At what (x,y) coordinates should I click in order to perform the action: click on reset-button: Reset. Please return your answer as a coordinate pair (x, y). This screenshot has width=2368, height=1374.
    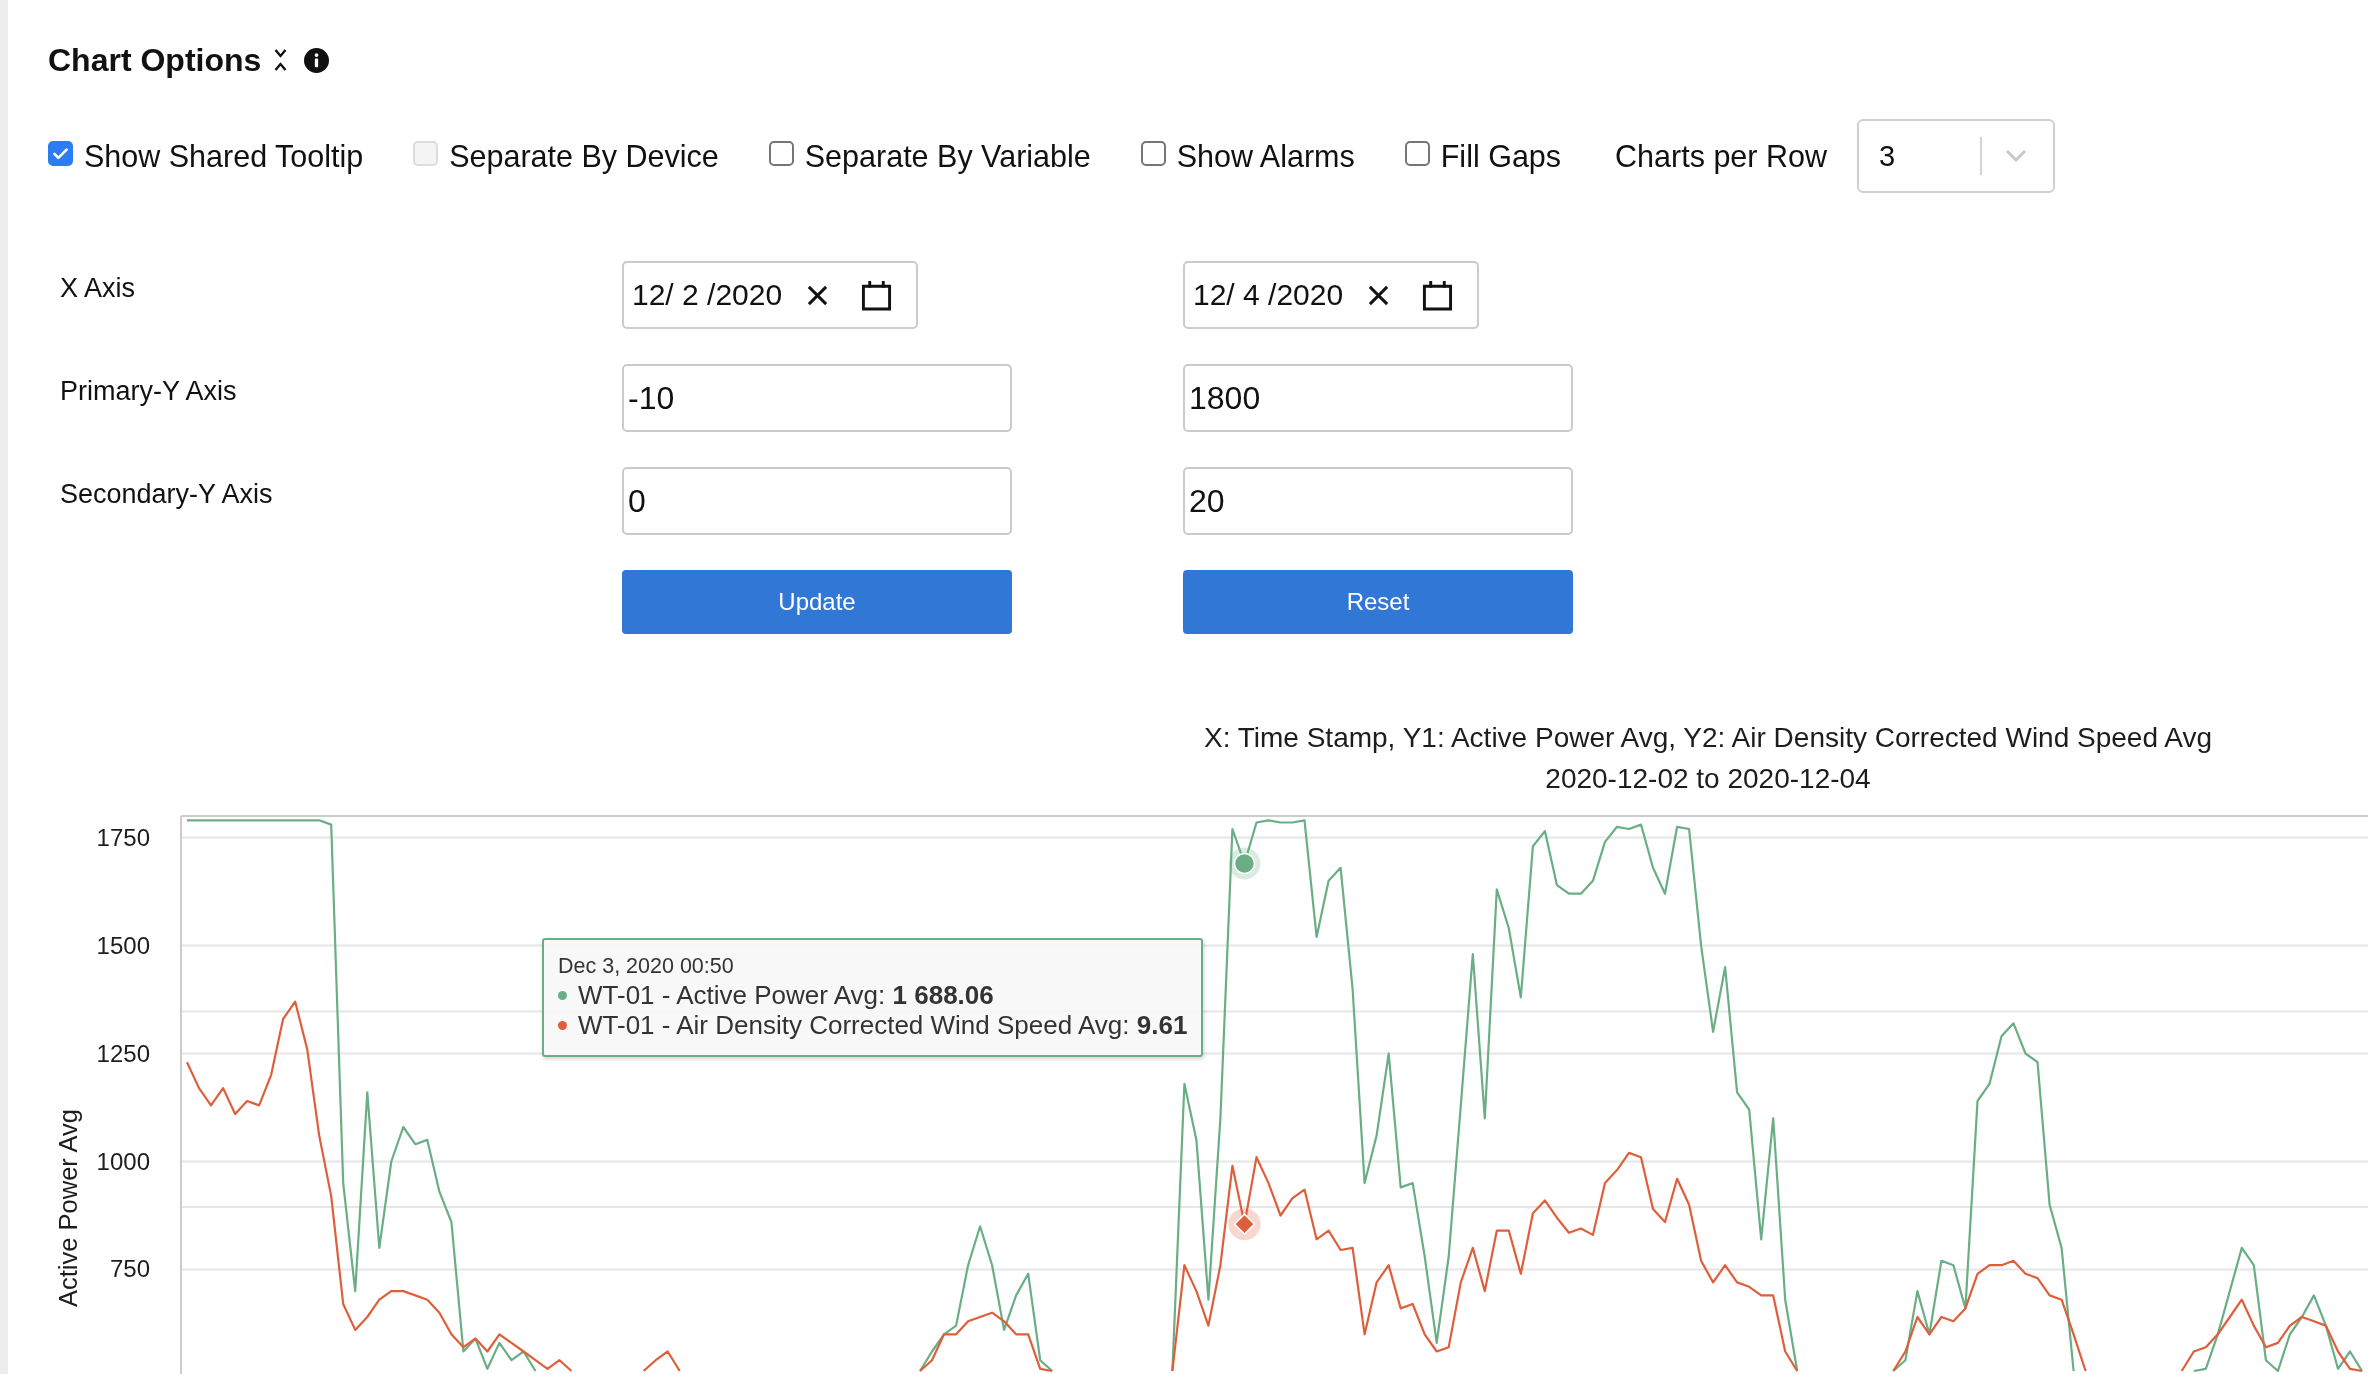
    Looking at the image, I should click on (1378, 602).